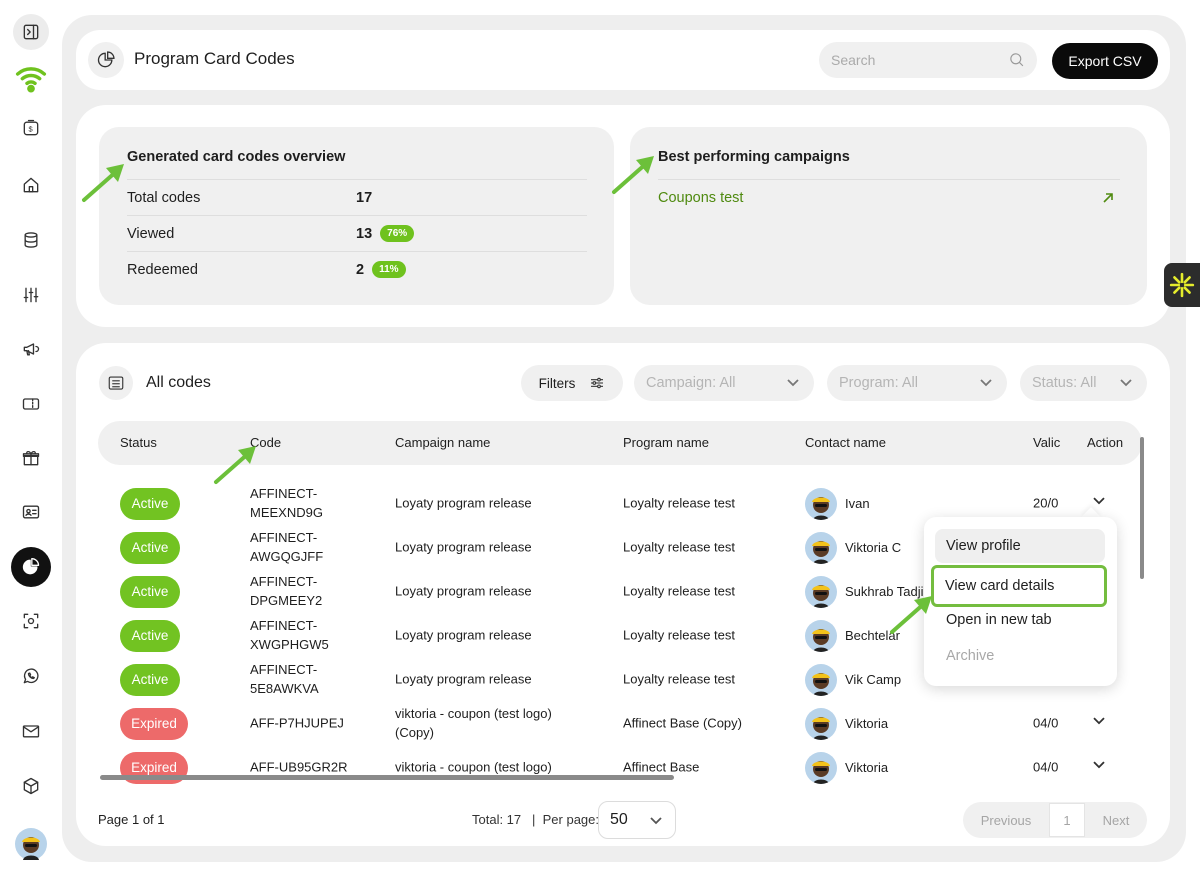 The height and width of the screenshot is (877, 1200). I want to click on export-csv-button: Export CSV, so click(1105, 61).